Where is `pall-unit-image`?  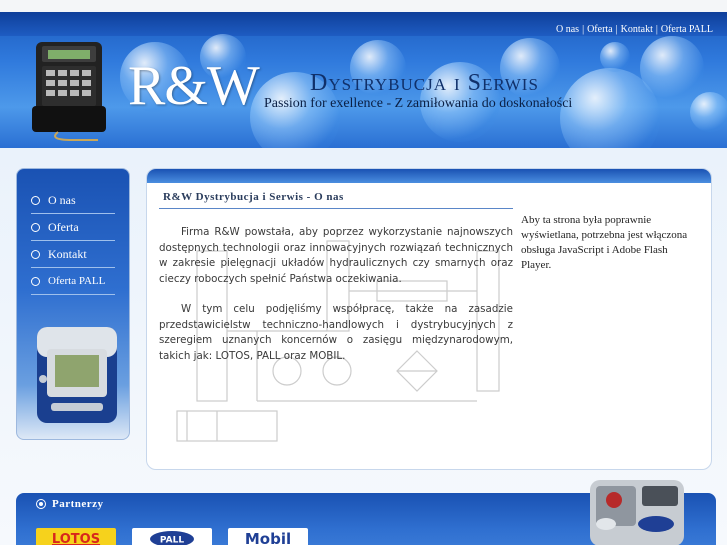
pall-unit-image is located at coordinates (637, 512).